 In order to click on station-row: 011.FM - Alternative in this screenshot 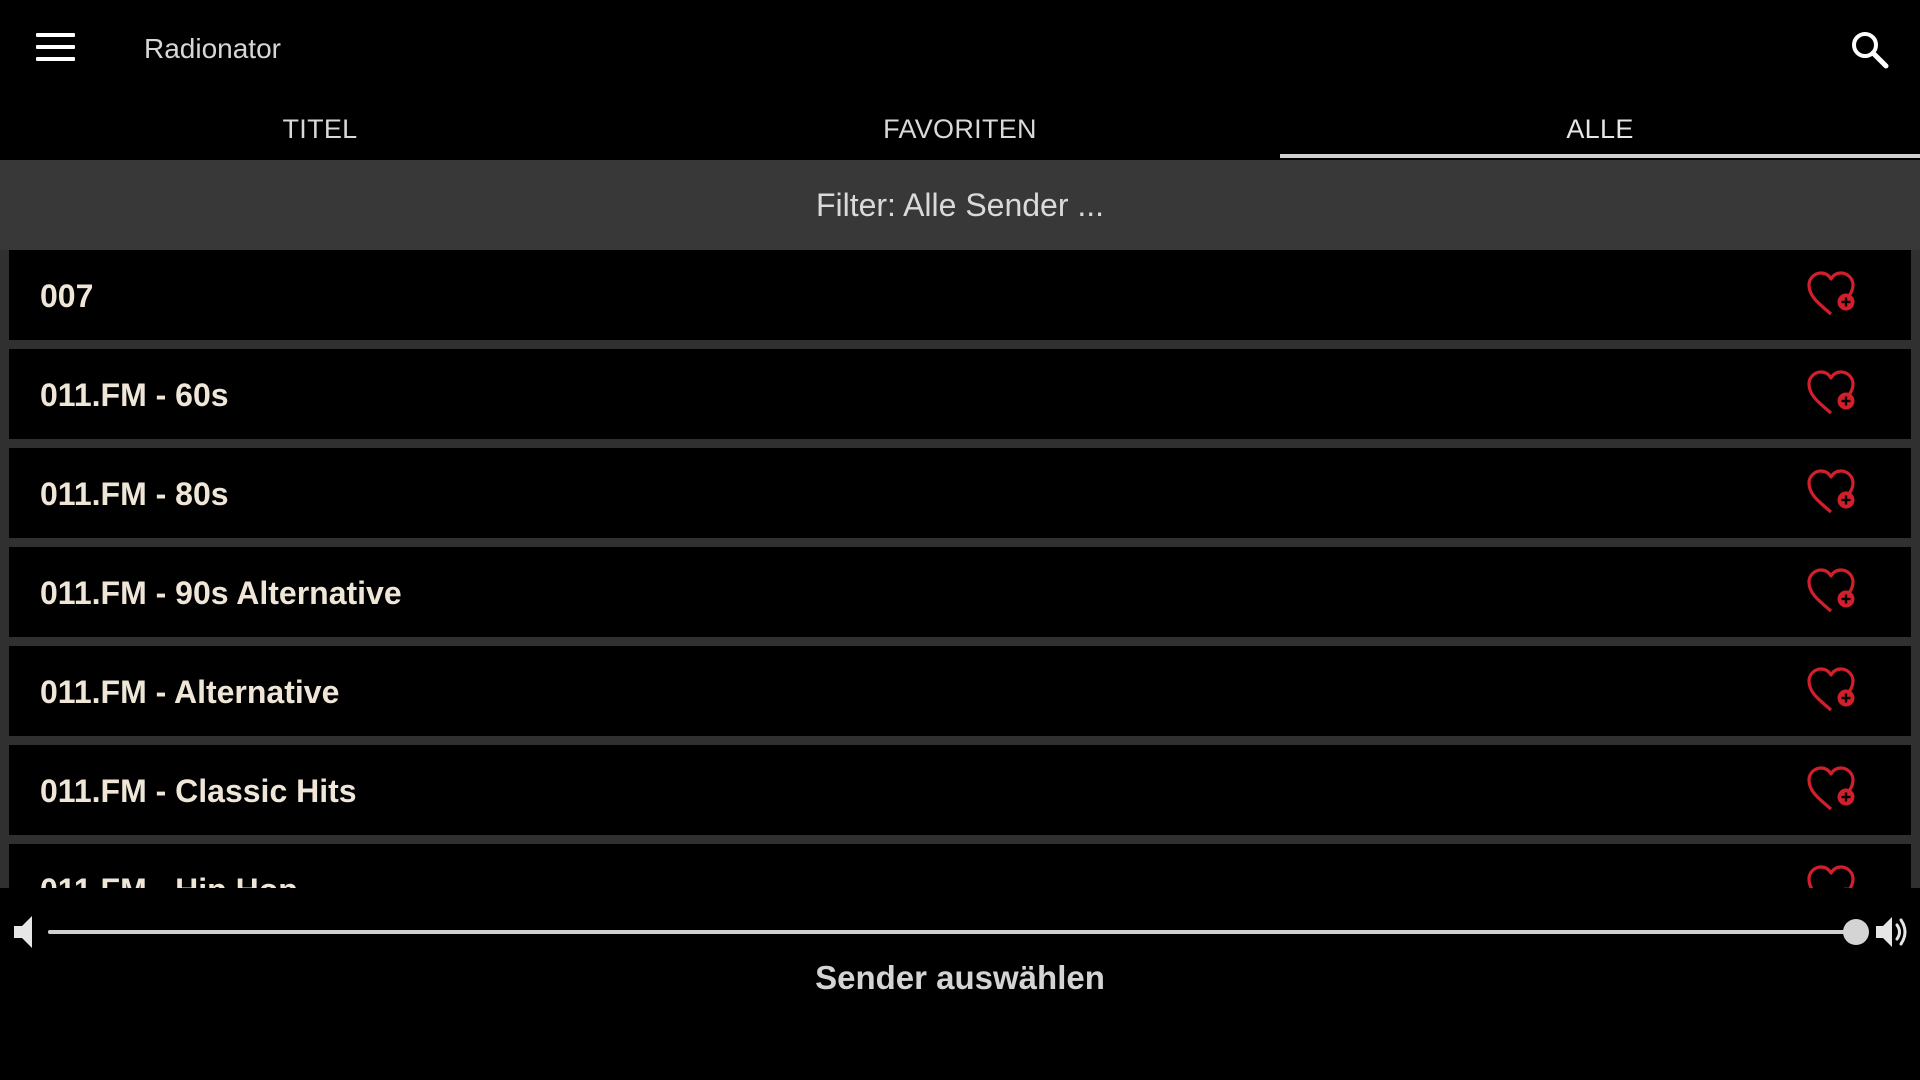, I will do `click(960, 691)`.